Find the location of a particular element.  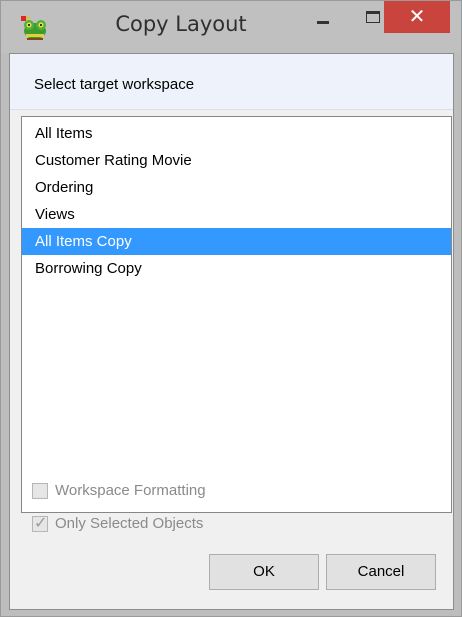

list-item: All Items is located at coordinates (236, 133).